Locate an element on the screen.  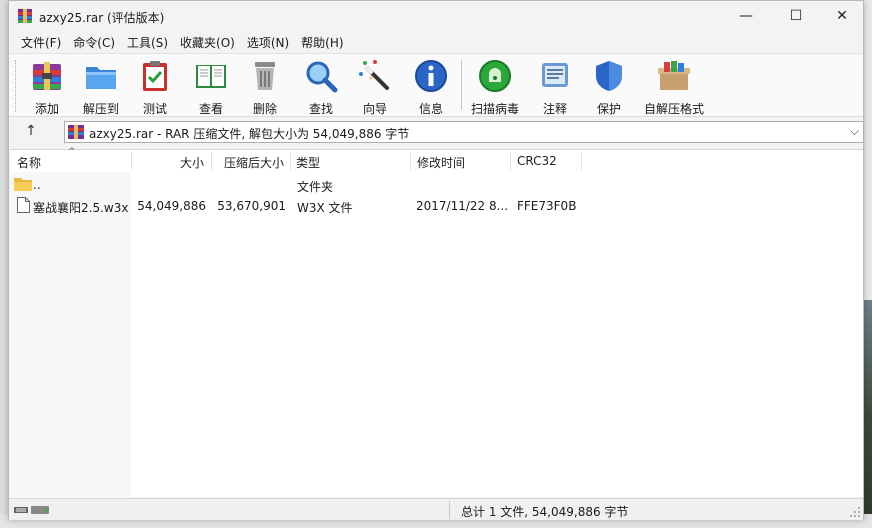
file-icon is located at coordinates (23, 205).